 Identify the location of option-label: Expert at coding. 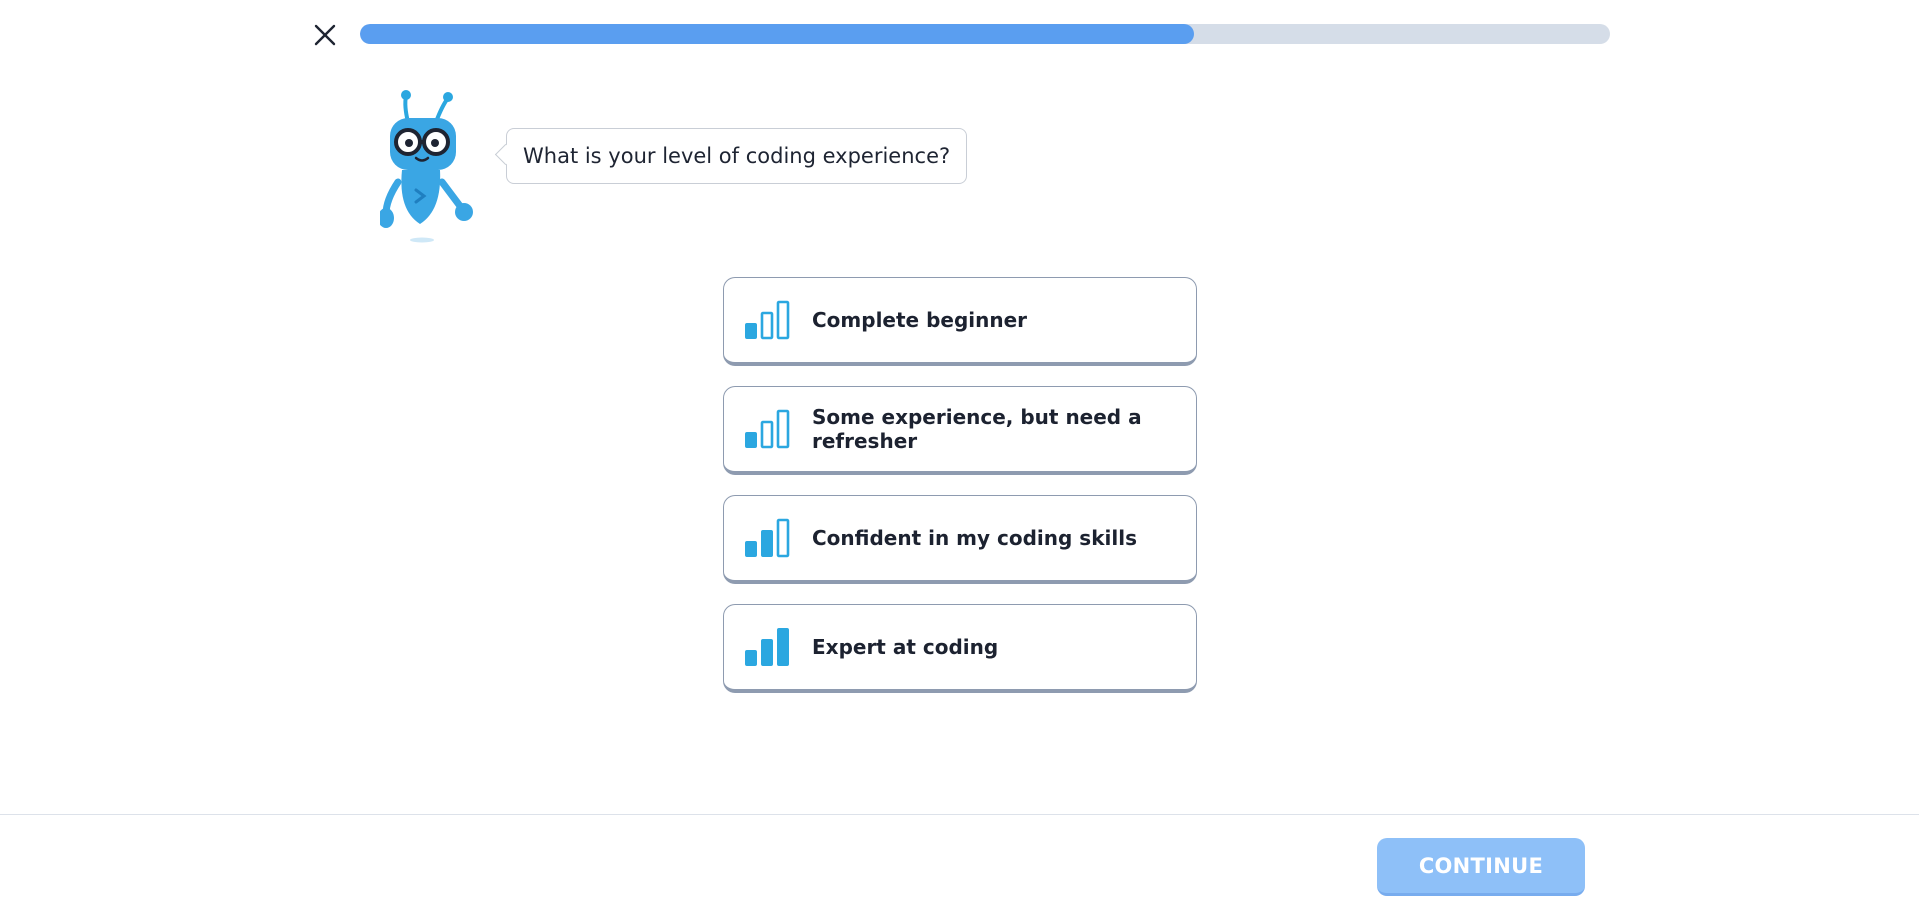
(905, 647).